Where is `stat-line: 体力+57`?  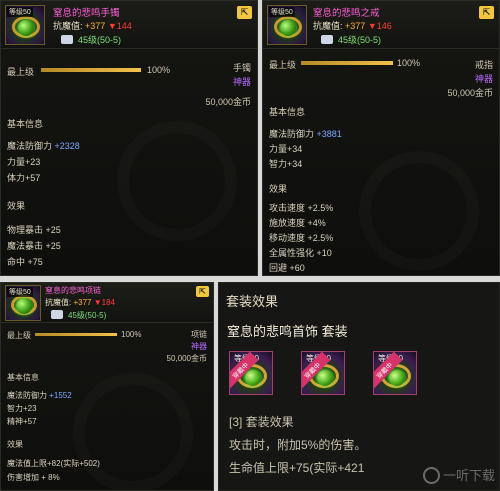
stat-line: 体力+57 is located at coordinates (23, 177).